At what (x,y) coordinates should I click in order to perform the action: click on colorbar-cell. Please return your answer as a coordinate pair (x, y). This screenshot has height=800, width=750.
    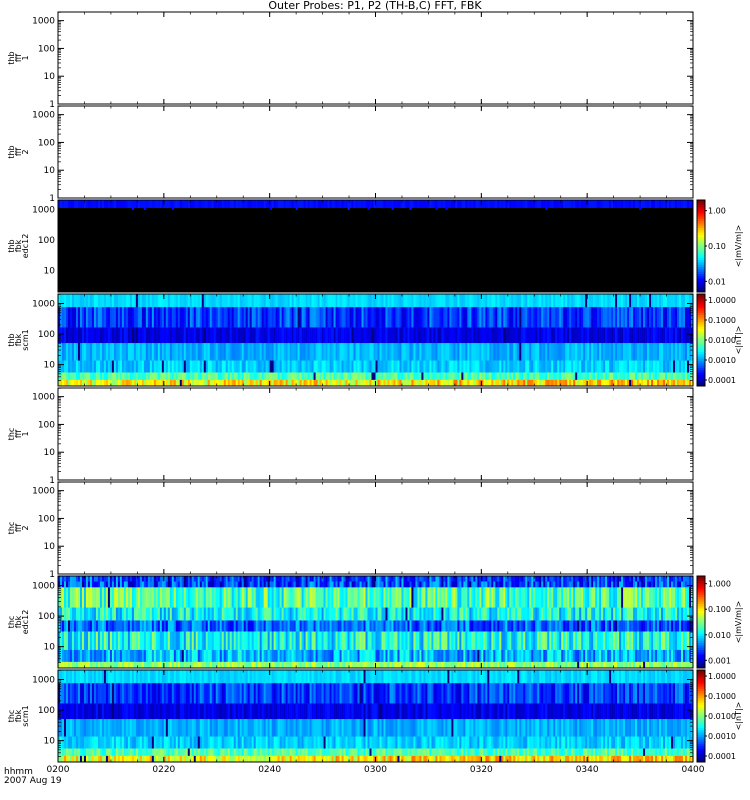
    Looking at the image, I should click on (701, 215).